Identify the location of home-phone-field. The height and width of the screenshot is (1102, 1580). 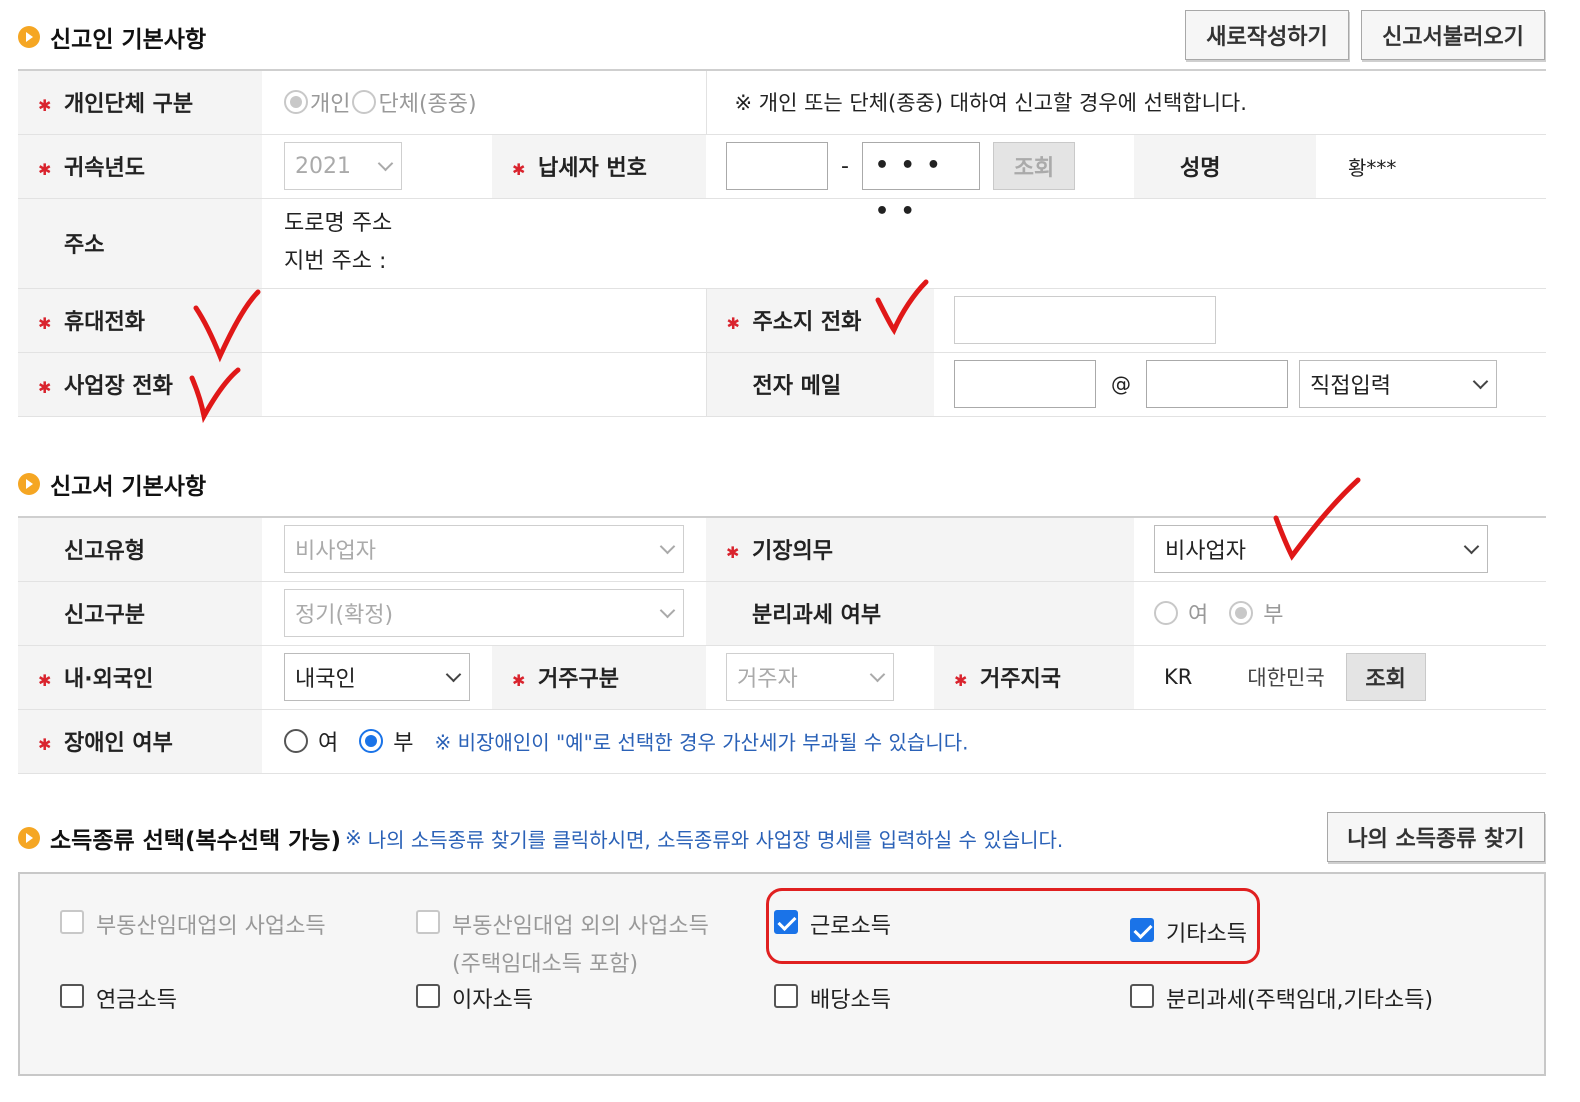
(1085, 320).